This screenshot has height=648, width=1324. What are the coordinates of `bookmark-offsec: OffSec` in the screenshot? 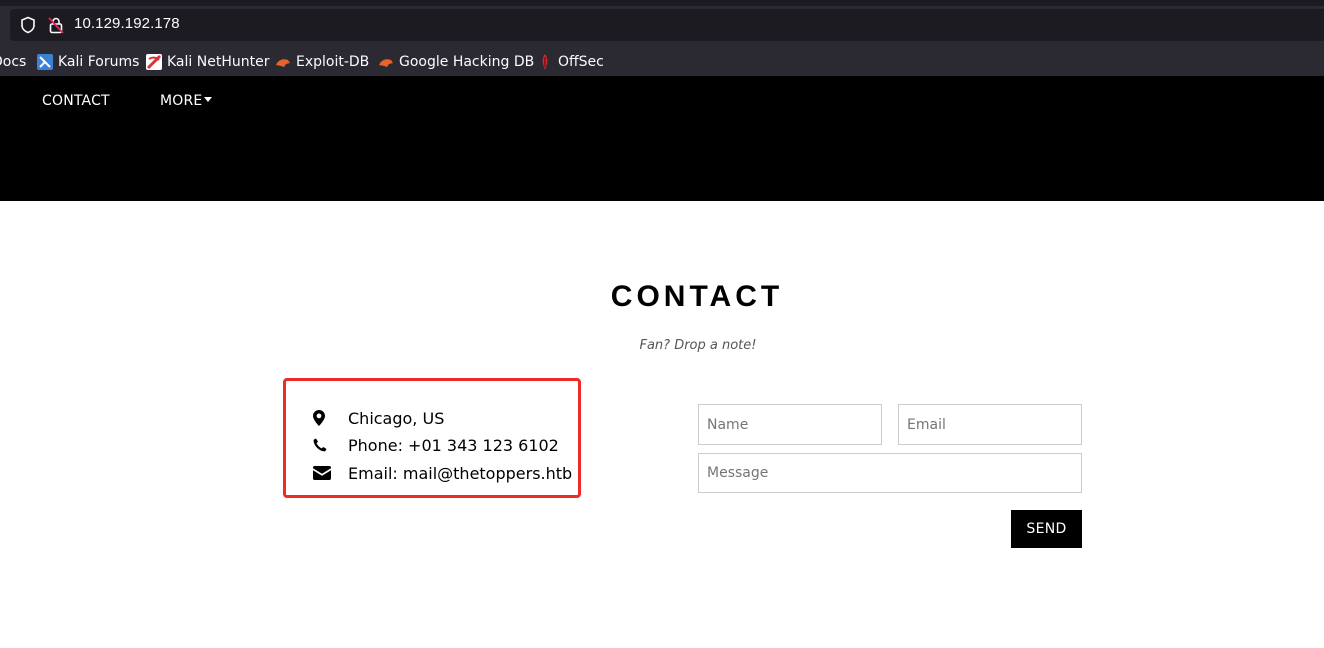 It's located at (570, 62).